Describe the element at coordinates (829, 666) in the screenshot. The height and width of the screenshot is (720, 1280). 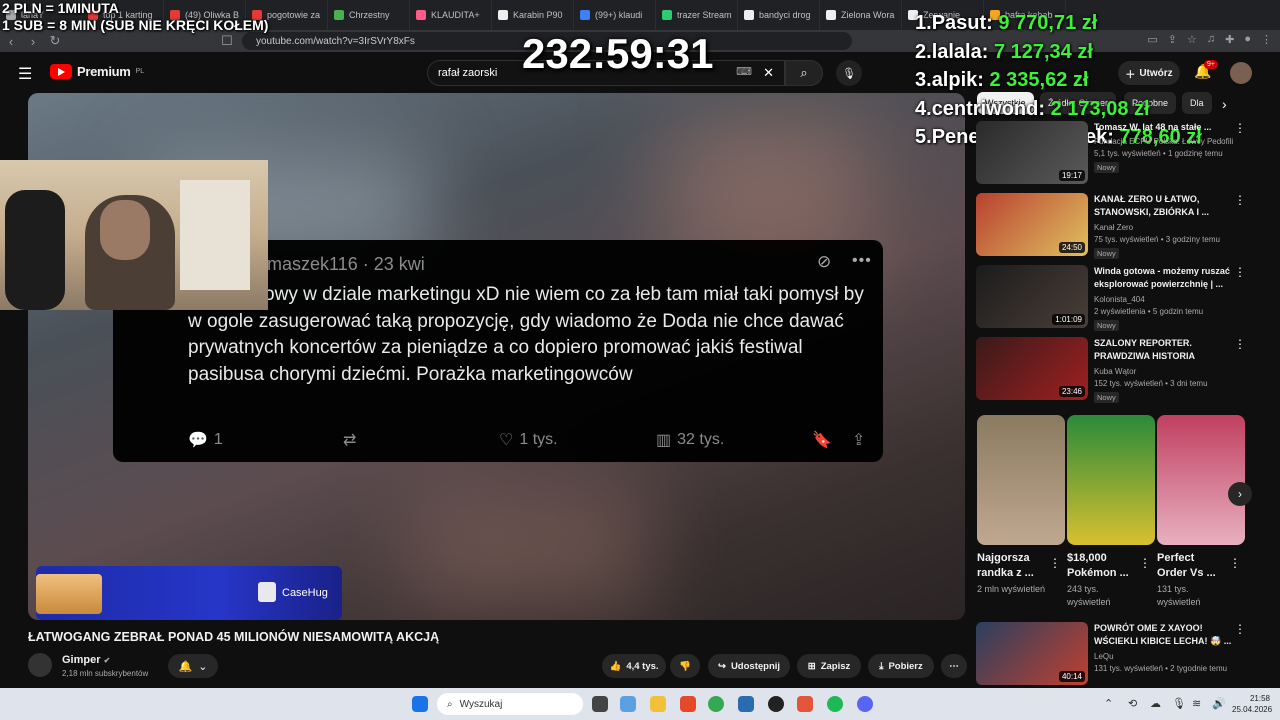
I see `save-button: ⊞ Zapisz` at that location.